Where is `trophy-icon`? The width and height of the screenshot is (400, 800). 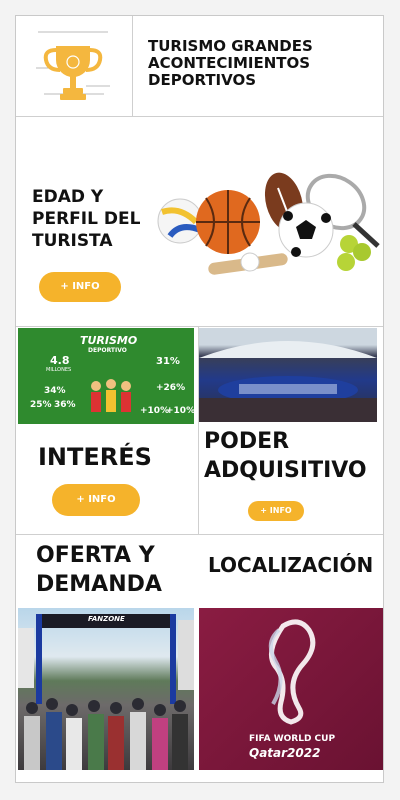
trophy-icon is located at coordinates (73, 65).